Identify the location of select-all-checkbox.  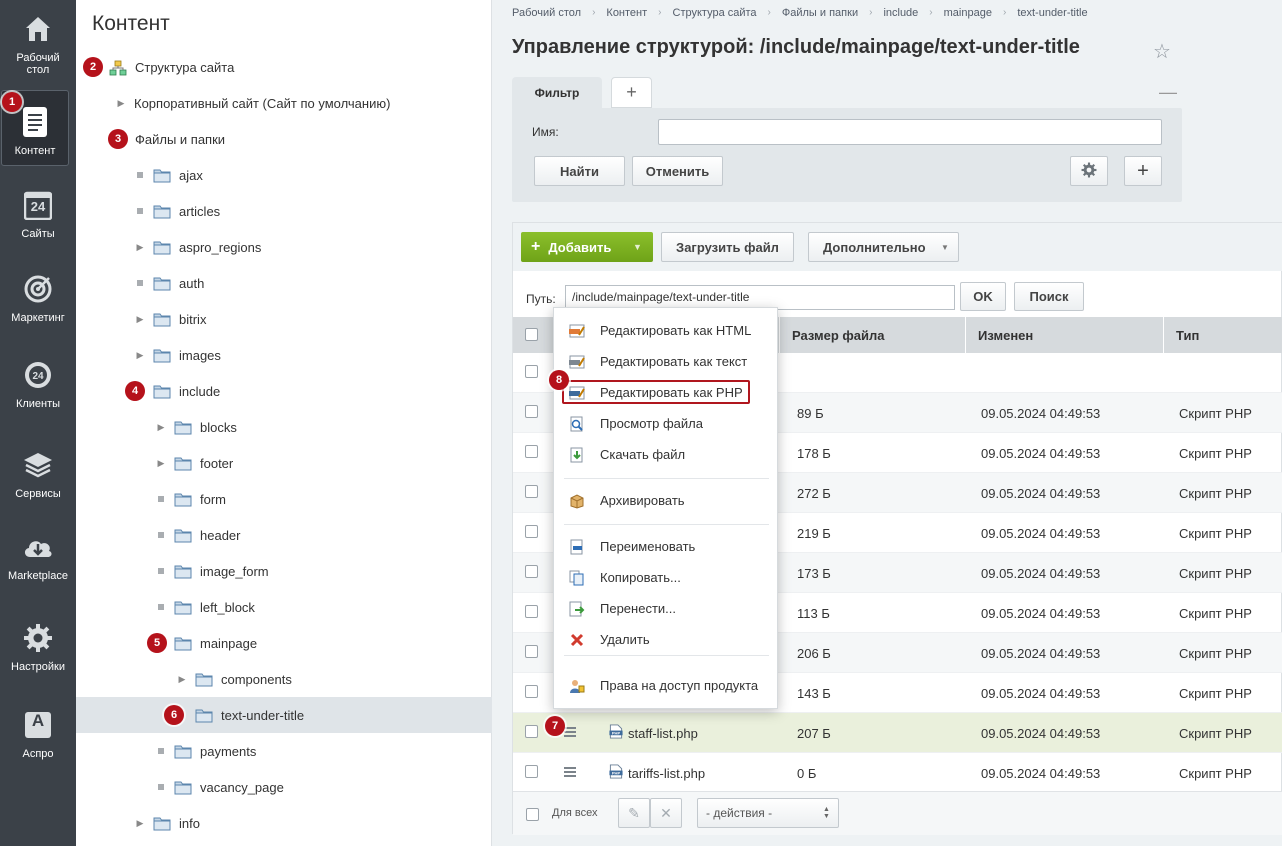
(531, 334).